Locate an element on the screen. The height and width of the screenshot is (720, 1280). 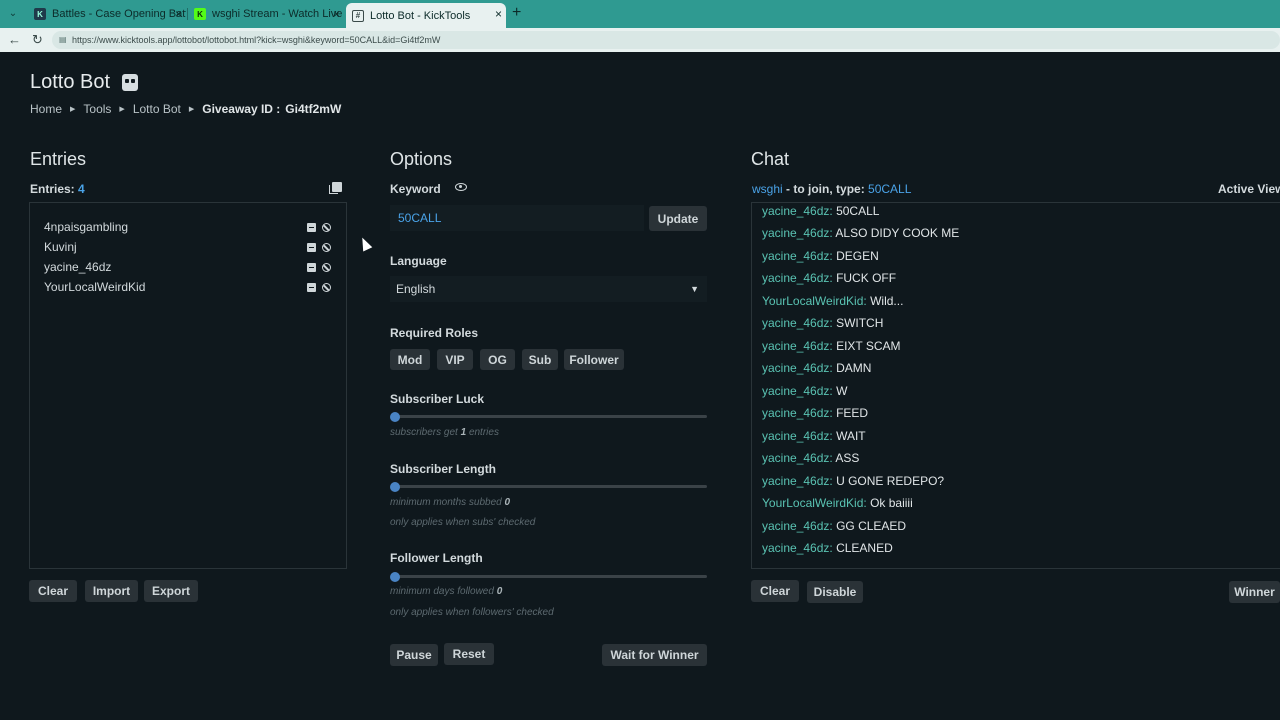
reload-icon: ↻ is located at coordinates (37, 40).